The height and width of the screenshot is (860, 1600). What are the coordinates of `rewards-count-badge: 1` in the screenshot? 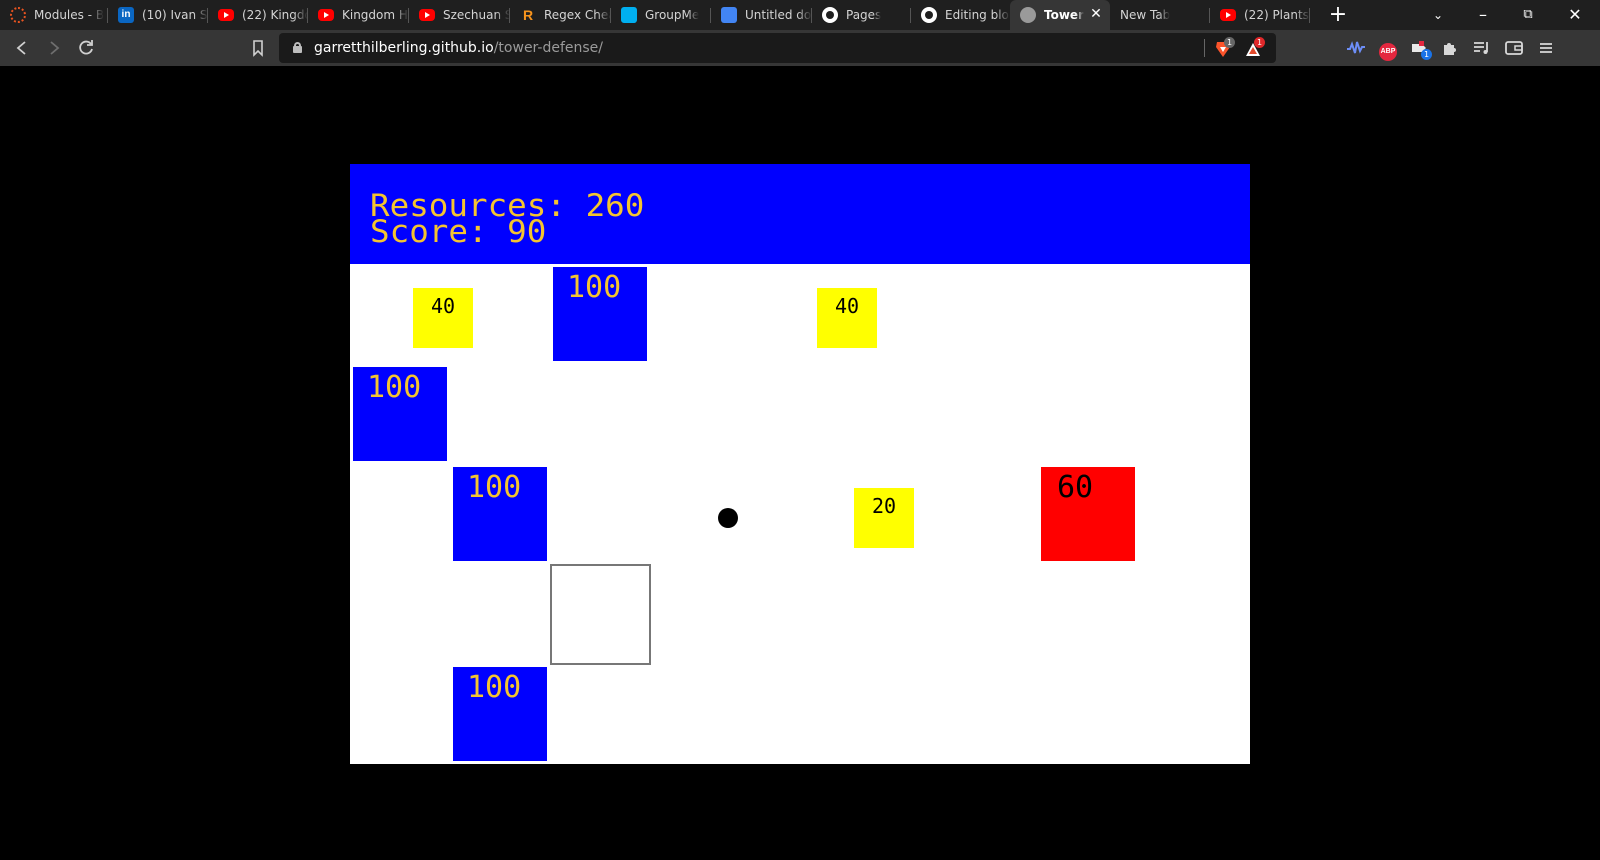 It's located at (1259, 42).